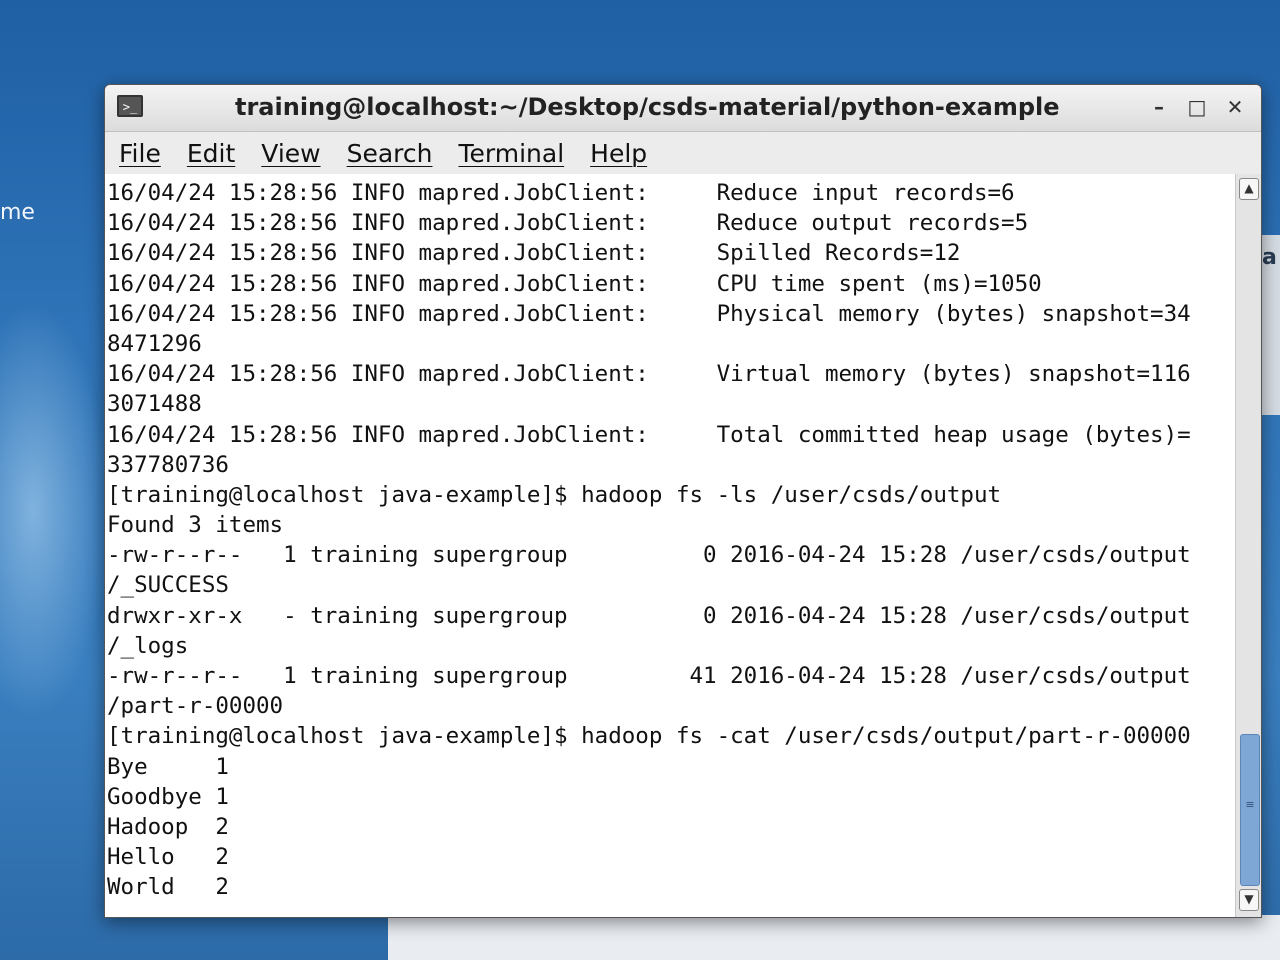  I want to click on desktop-icon-label-left: me, so click(17, 212).